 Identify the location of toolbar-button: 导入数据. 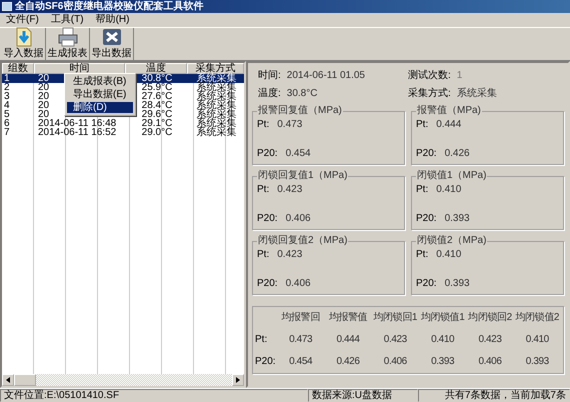
(24, 44).